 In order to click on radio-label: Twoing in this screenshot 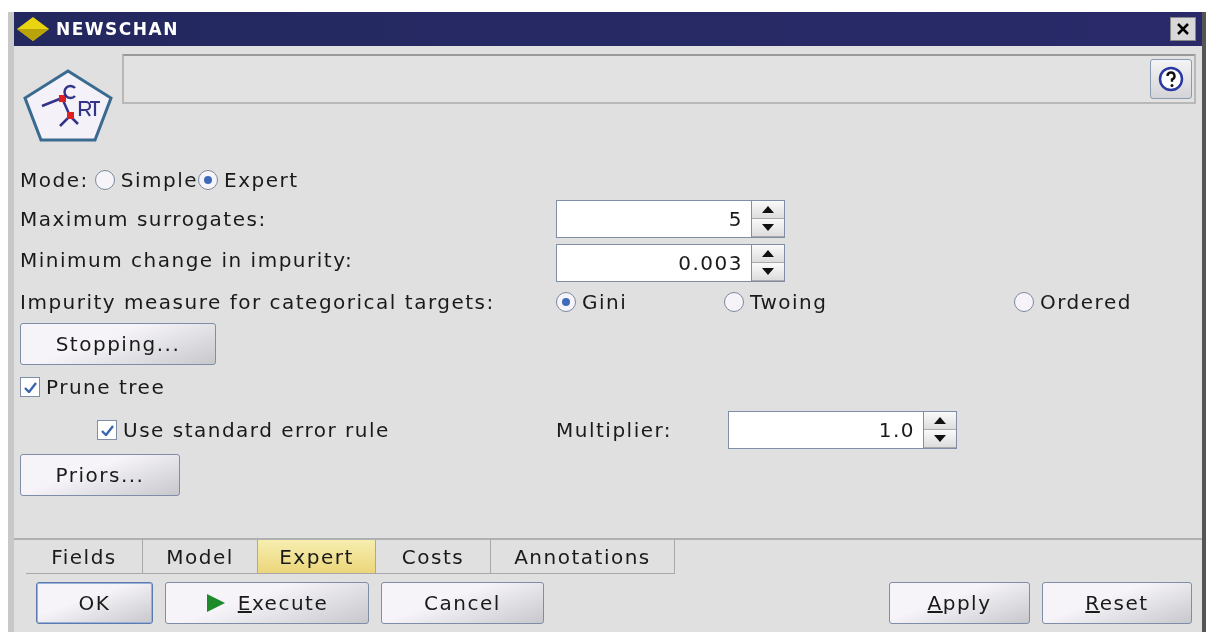, I will do `click(789, 302)`.